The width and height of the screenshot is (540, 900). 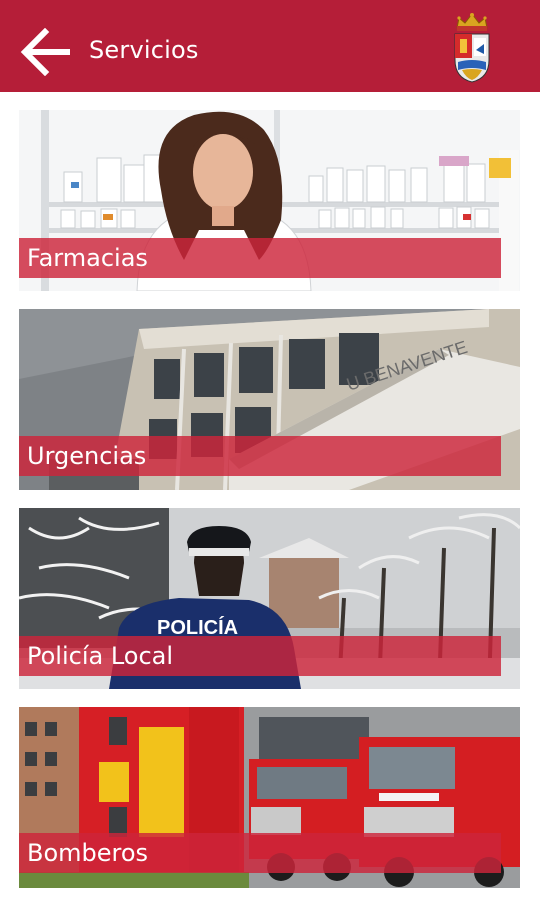 What do you see at coordinates (270, 46) in the screenshot?
I see `app-header: Servicios` at bounding box center [270, 46].